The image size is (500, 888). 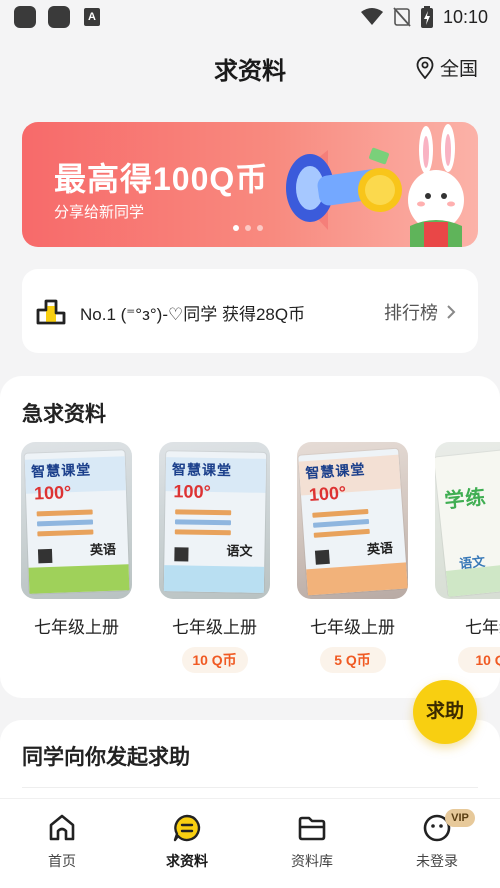 What do you see at coordinates (62, 842) in the screenshot?
I see `nav-item-home: 首页` at bounding box center [62, 842].